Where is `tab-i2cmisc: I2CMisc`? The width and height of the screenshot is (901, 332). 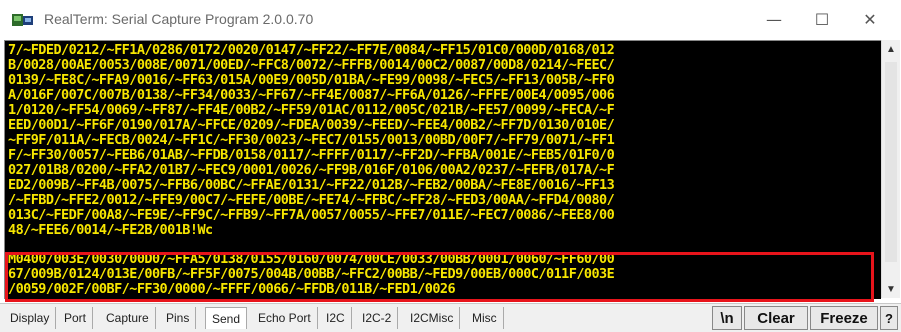 tab-i2cmisc: I2CMisc is located at coordinates (432, 318).